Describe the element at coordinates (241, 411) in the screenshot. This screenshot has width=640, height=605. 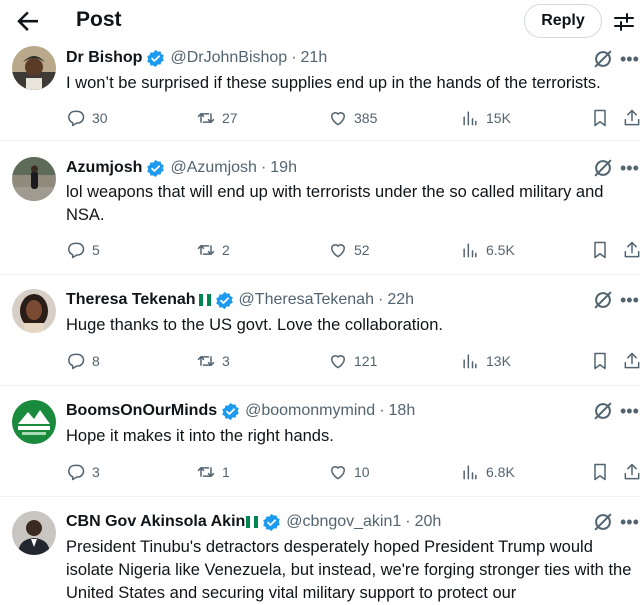
I see `post-header: BoomsOnOurMinds @boomonmymind · 18h` at that location.